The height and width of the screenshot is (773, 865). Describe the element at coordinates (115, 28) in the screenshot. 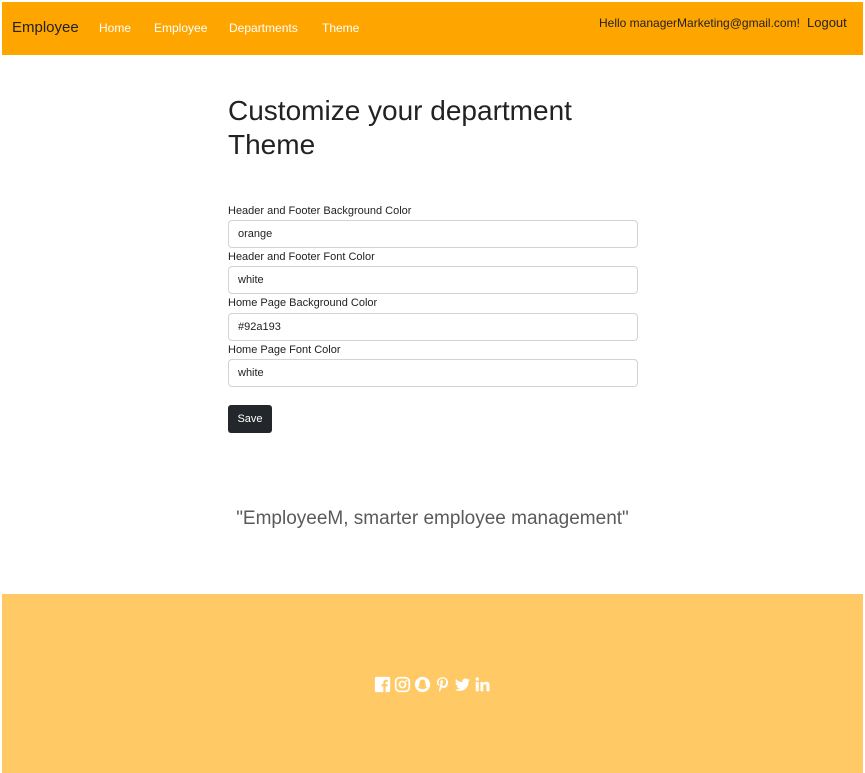

I see `nav-link-home: Home` at that location.